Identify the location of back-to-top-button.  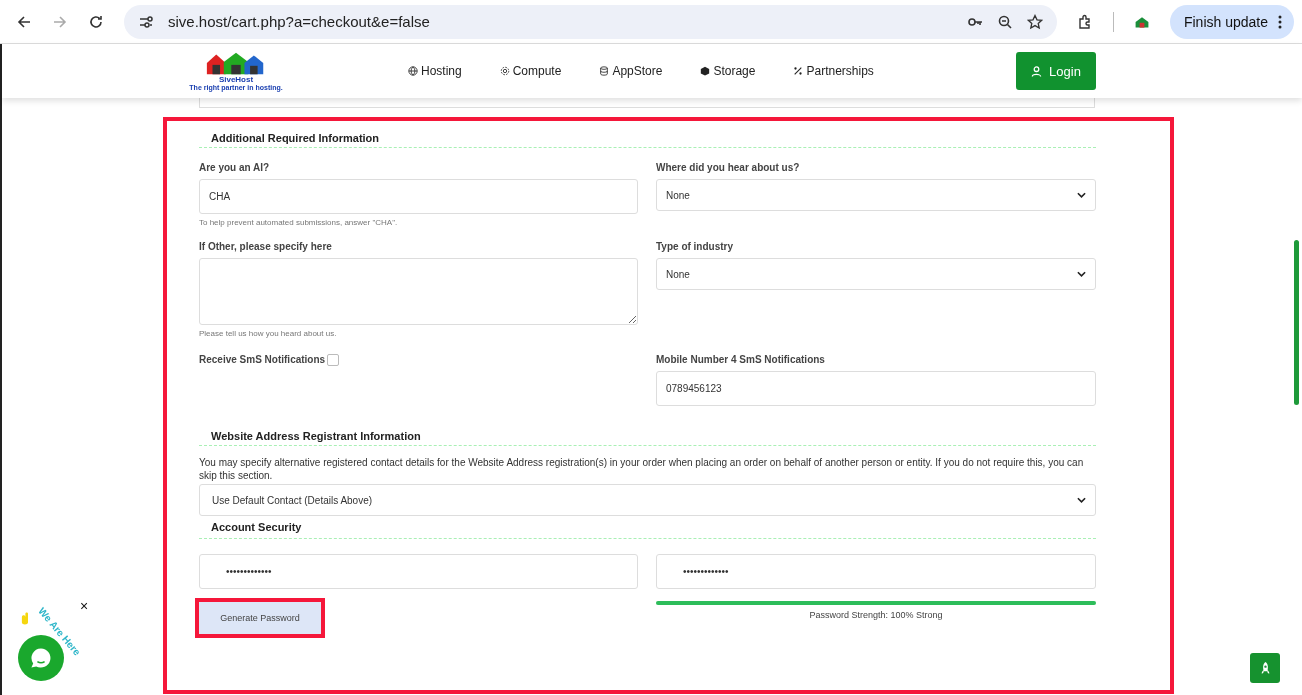
(1265, 668).